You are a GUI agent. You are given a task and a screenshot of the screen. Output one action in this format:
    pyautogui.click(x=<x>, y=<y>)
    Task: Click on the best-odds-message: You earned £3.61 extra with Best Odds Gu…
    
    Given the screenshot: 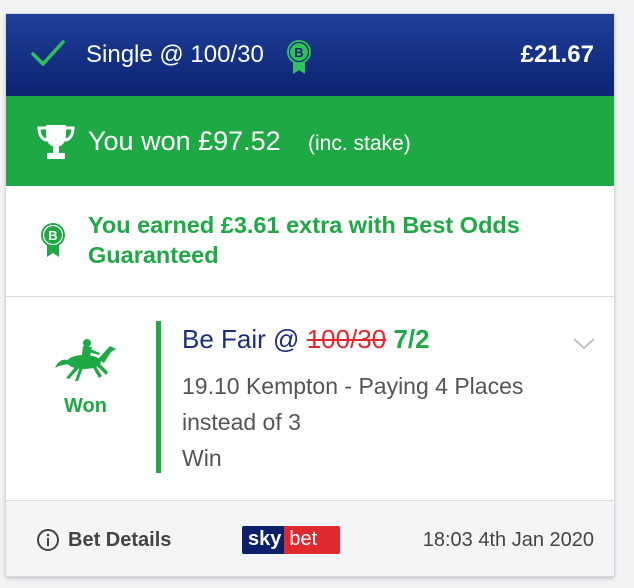 What is the action you would take?
    pyautogui.click(x=304, y=240)
    